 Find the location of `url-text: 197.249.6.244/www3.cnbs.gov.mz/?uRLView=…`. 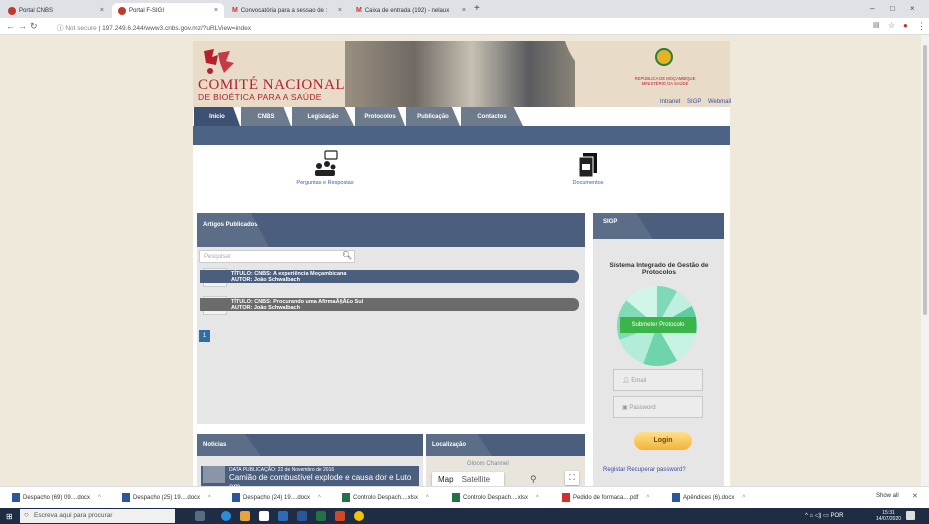

url-text: 197.249.6.244/www3.cnbs.gov.mz/?uRLView=… is located at coordinates (177, 28).